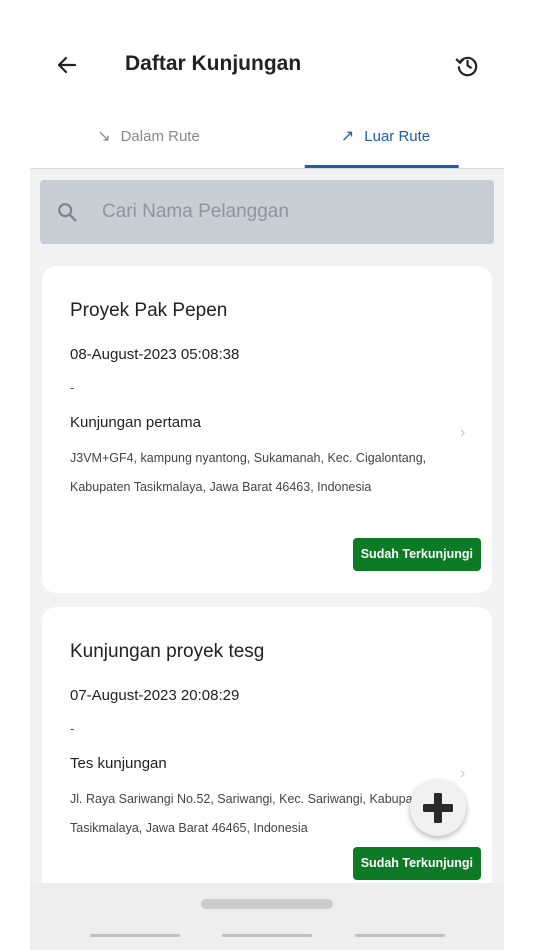 This screenshot has width=534, height=950. I want to click on customer-name: Proyek Pak Pepen, so click(149, 310).